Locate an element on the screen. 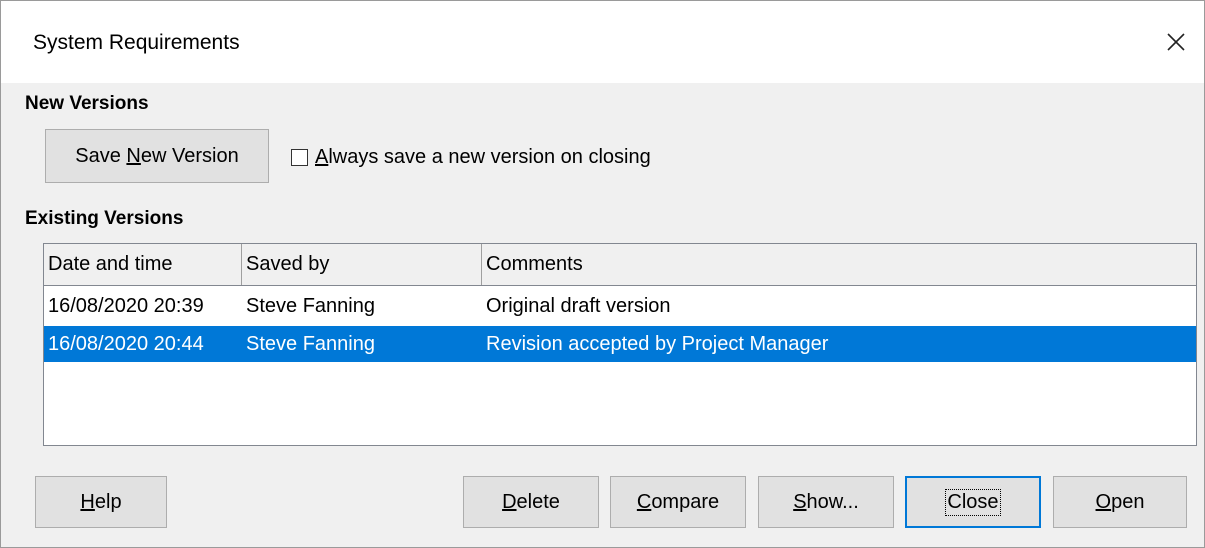  column-header-comments: Comments is located at coordinates (839, 264).